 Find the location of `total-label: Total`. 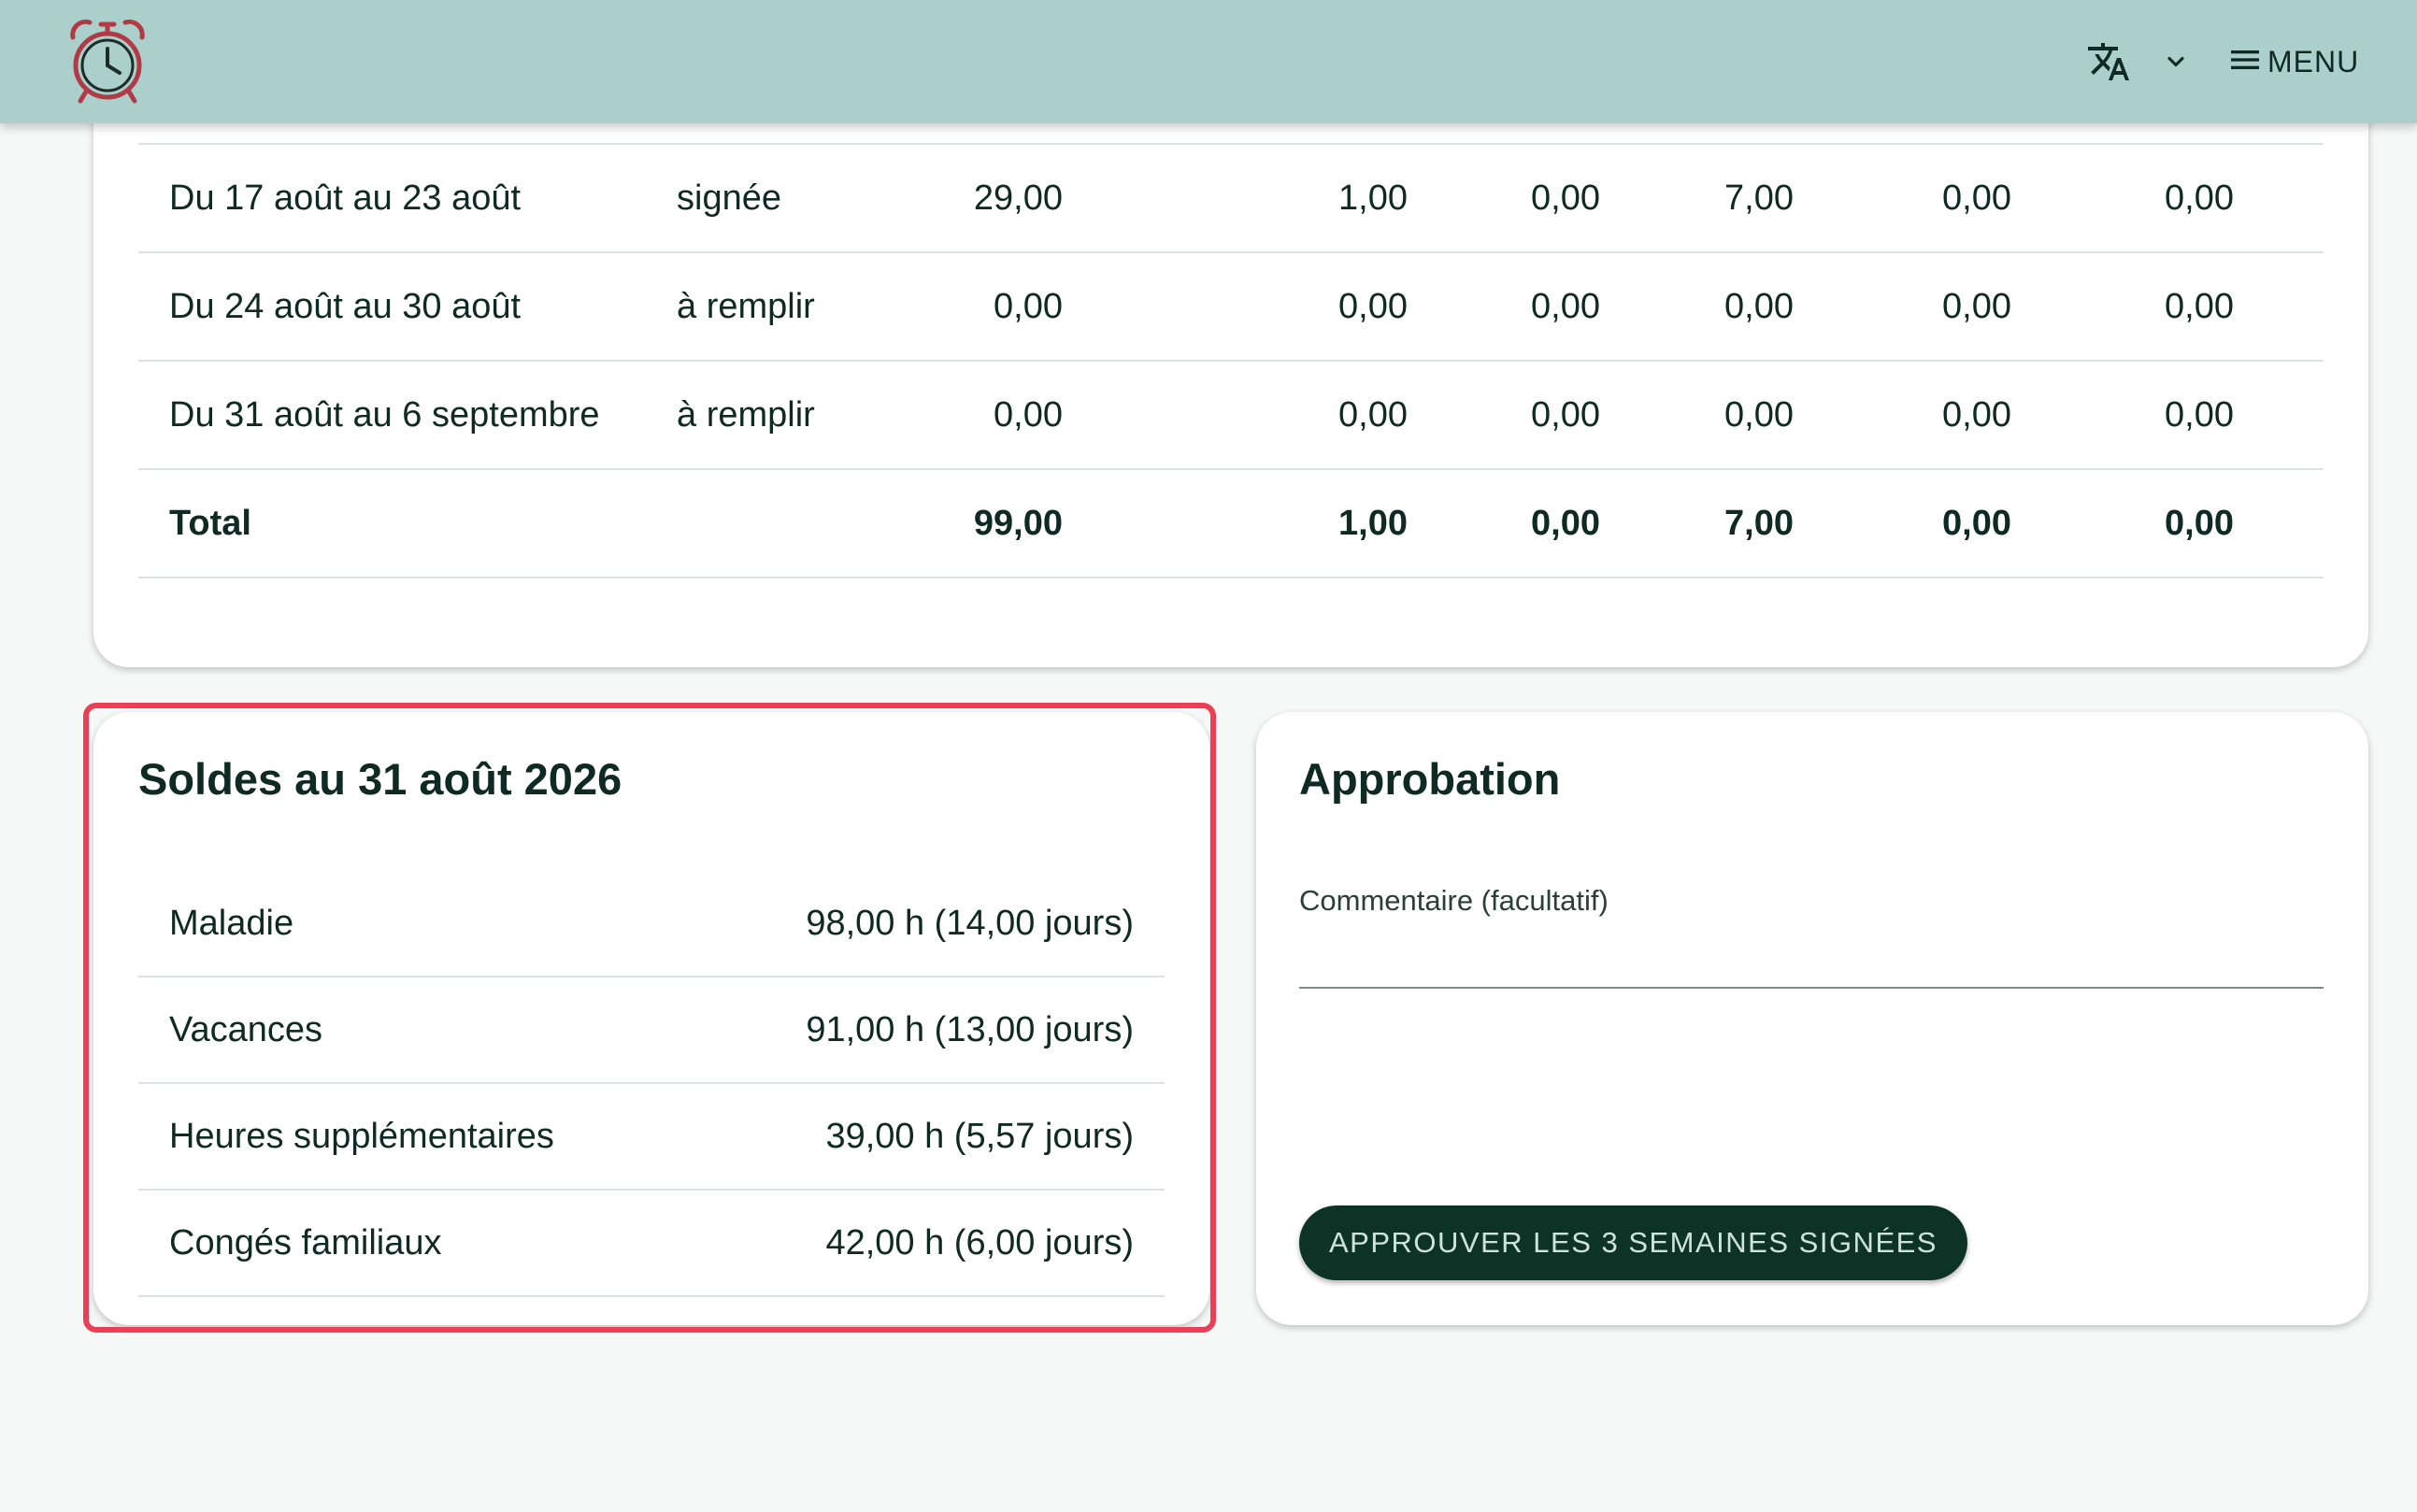

total-label: Total is located at coordinates (210, 523).